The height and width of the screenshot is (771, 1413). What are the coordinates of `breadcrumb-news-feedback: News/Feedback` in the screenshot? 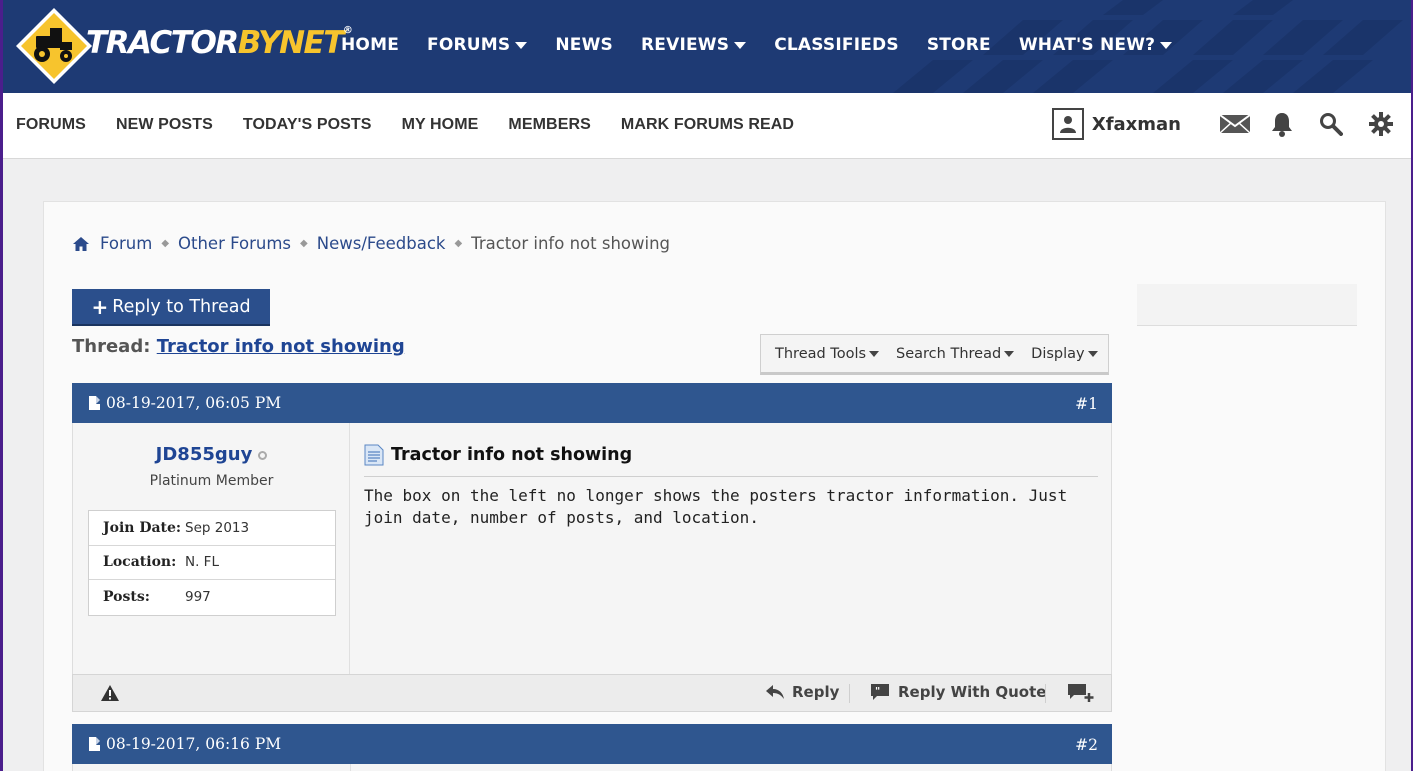 It's located at (381, 243).